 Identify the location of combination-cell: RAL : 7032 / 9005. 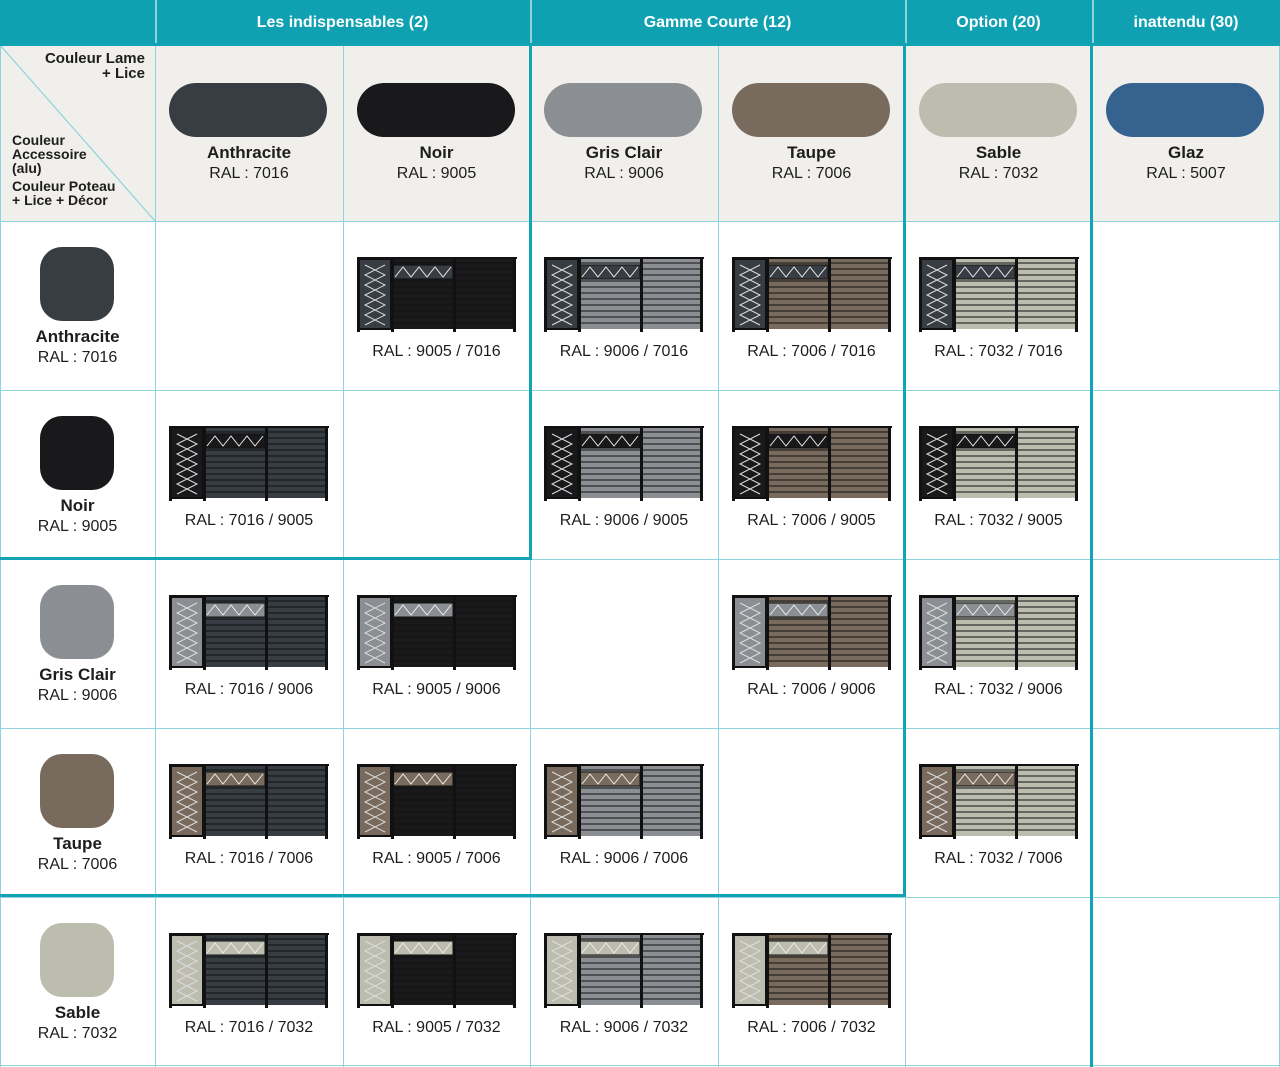
(998, 474).